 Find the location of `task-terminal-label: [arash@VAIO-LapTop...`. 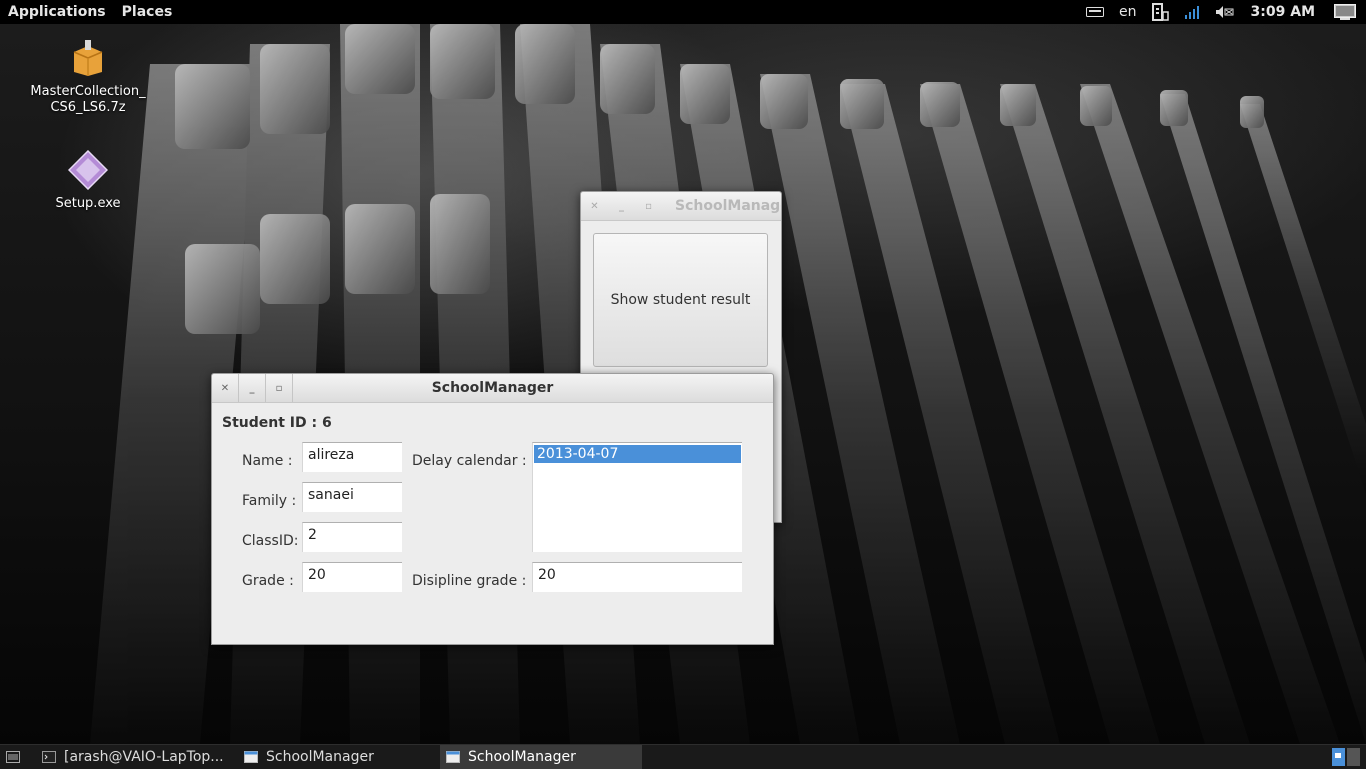

task-terminal-label: [arash@VAIO-LapTop... is located at coordinates (144, 757).